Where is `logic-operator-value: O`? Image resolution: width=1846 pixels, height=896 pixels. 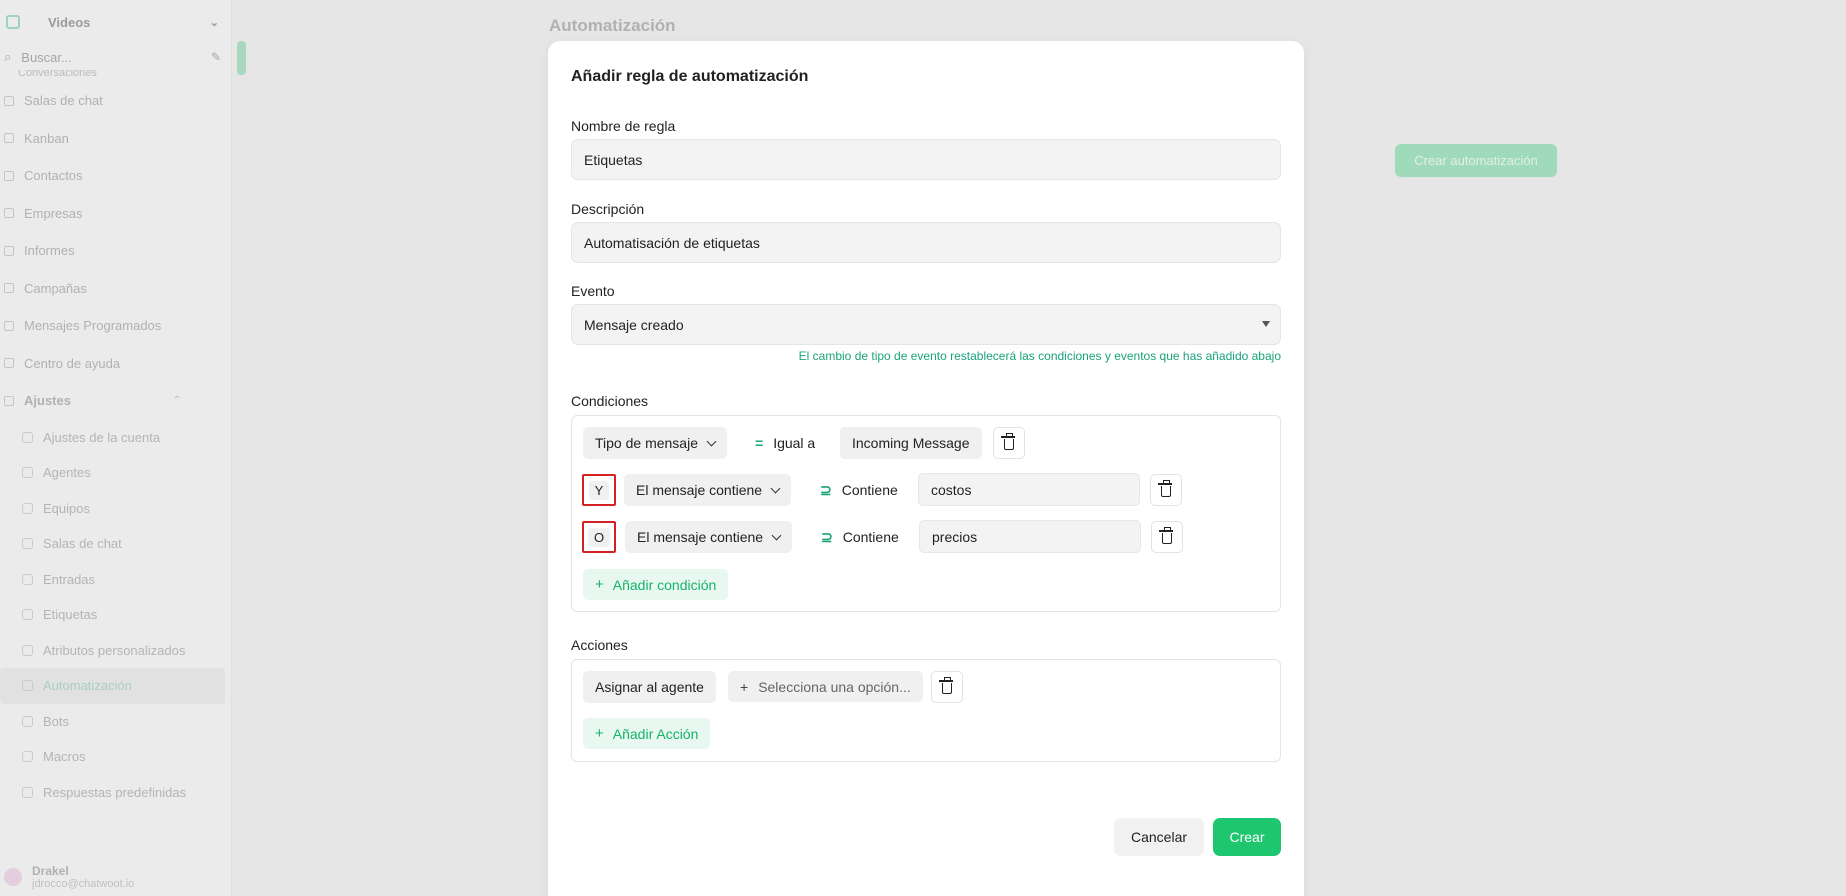
logic-operator-value: O is located at coordinates (599, 537).